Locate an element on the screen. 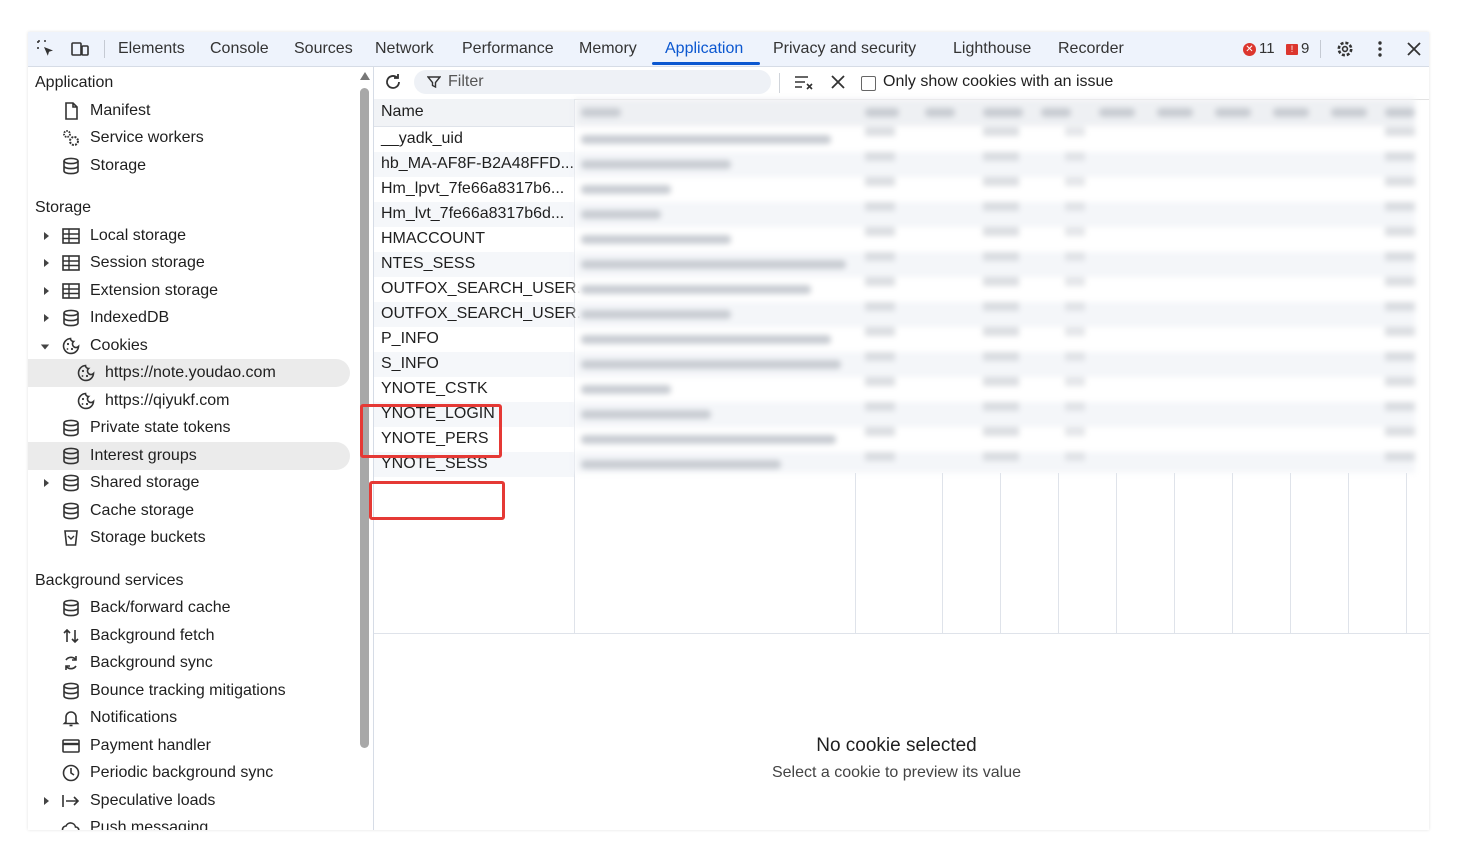 The height and width of the screenshot is (858, 1457). sidebar-item-bounce-tracking-mitigations: Bounce tracking mitigations is located at coordinates (189, 691).